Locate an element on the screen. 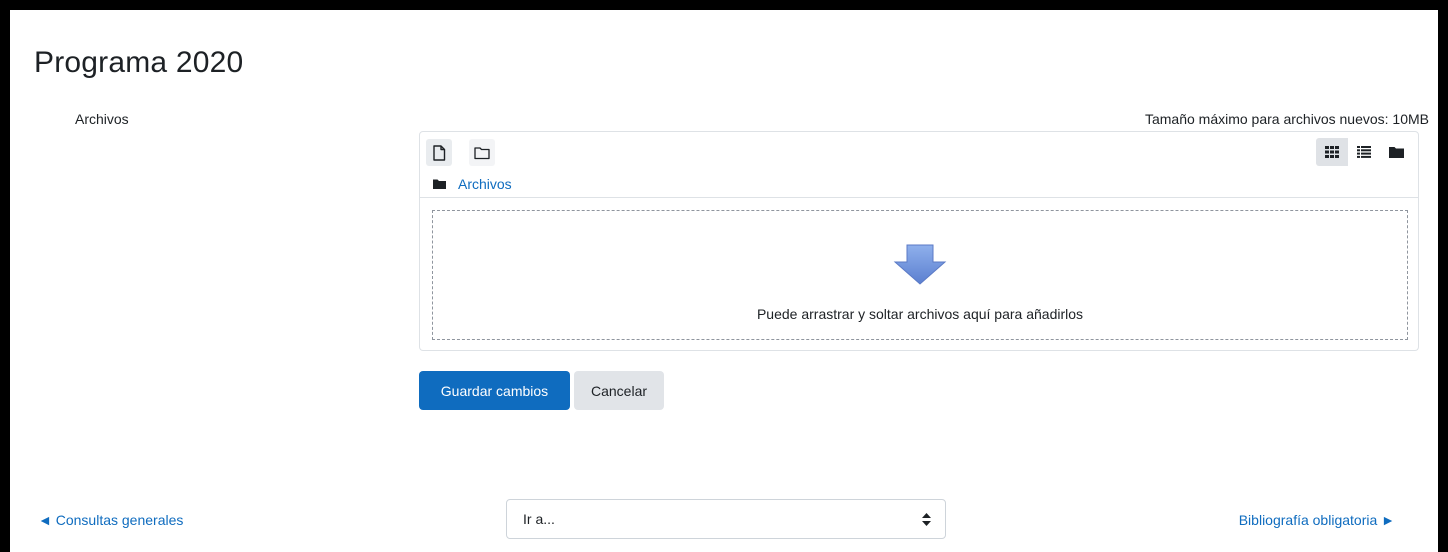 The image size is (1448, 552). files-field-label: Archivos is located at coordinates (102, 119).